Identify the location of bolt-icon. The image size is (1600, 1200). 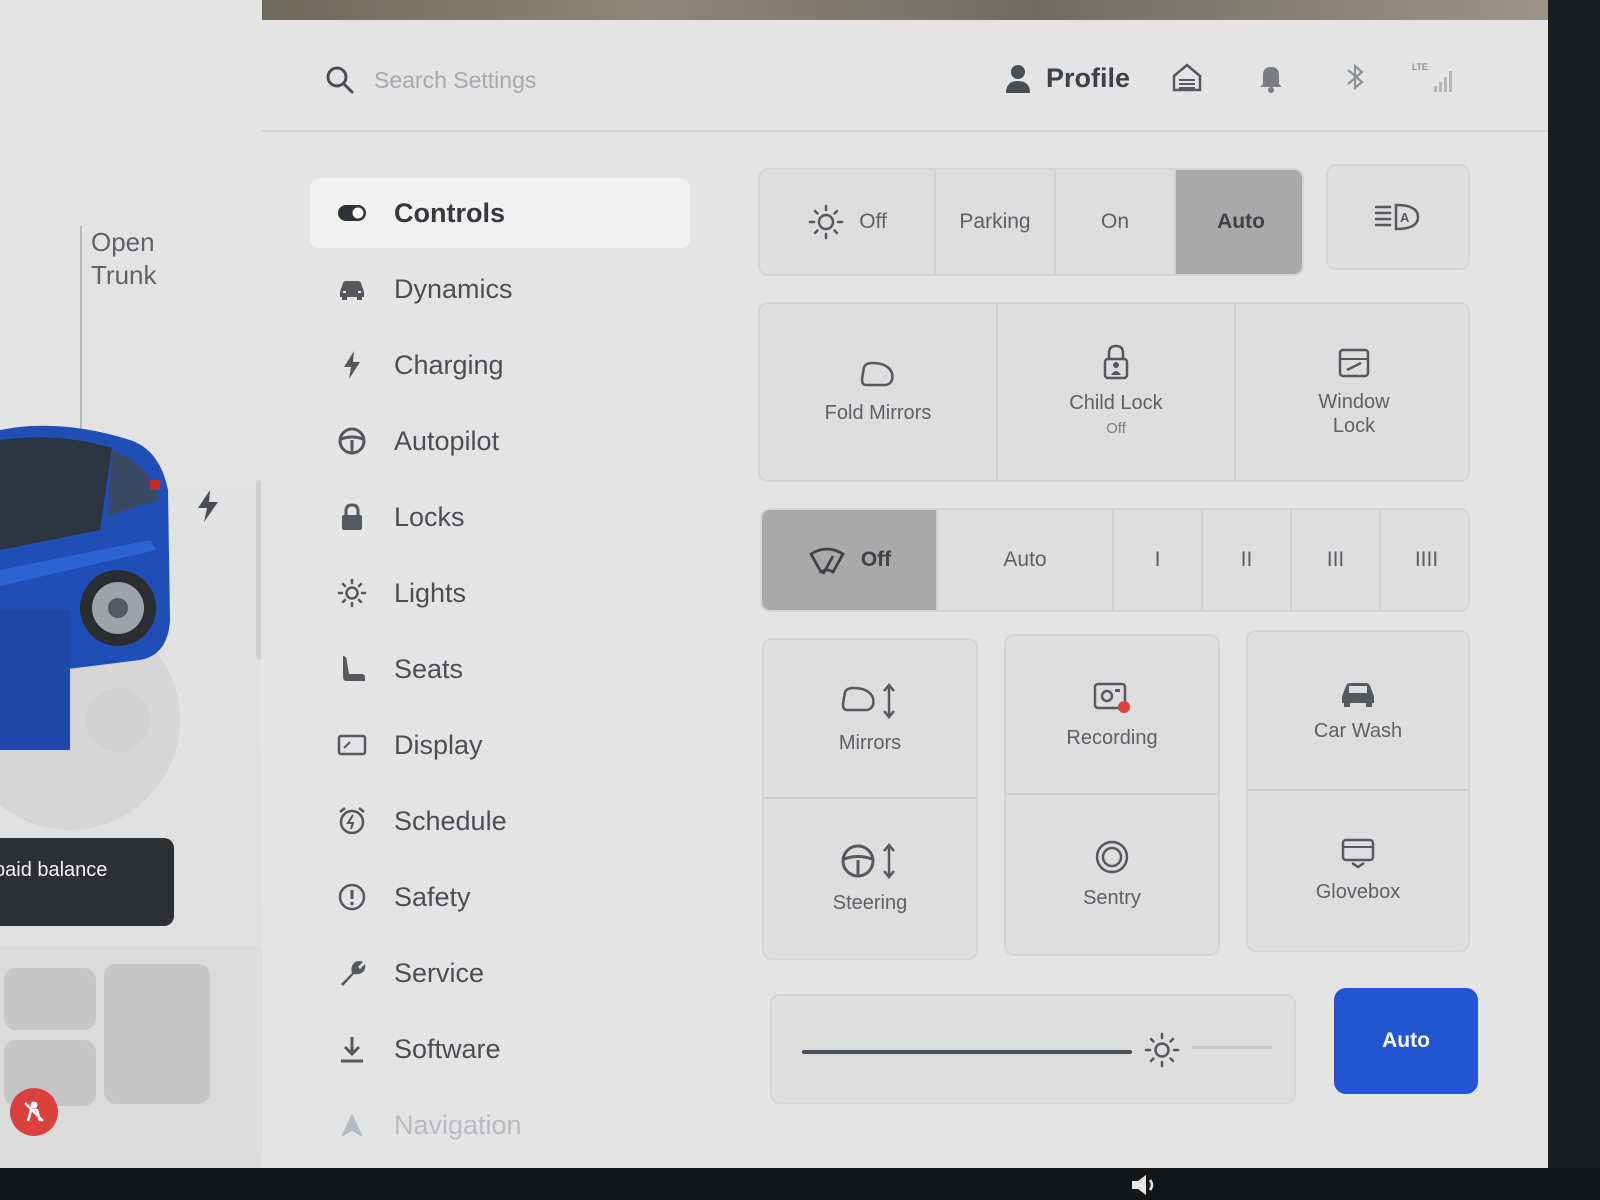
(352, 365).